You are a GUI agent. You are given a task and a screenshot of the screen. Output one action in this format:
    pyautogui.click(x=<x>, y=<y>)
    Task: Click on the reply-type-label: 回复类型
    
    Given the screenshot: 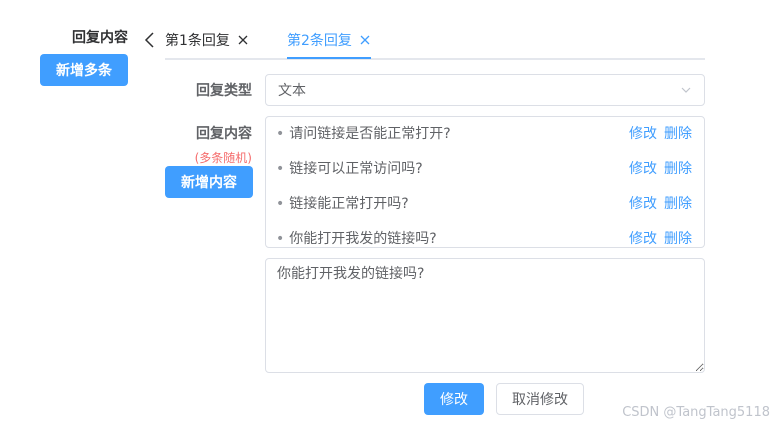 What is the action you would take?
    pyautogui.click(x=224, y=91)
    